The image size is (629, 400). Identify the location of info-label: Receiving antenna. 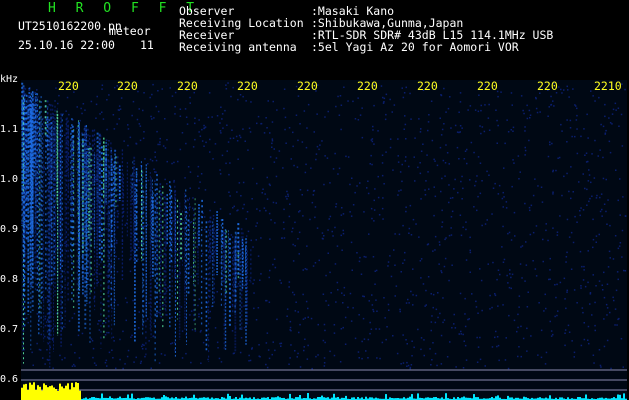
(238, 47).